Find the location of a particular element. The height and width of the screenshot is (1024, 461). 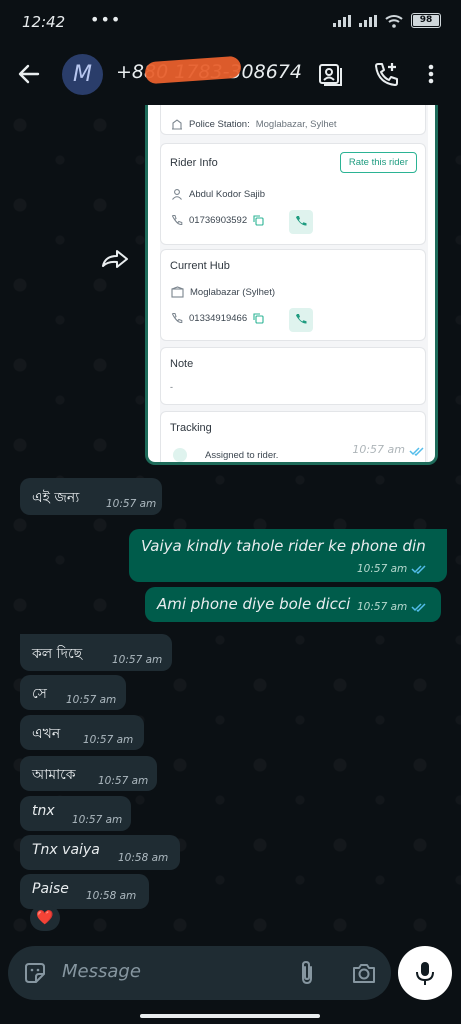

add-call-icon is located at coordinates (386, 74).